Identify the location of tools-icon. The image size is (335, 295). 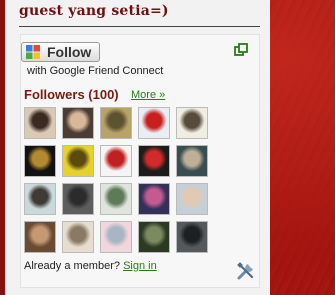
(246, 271).